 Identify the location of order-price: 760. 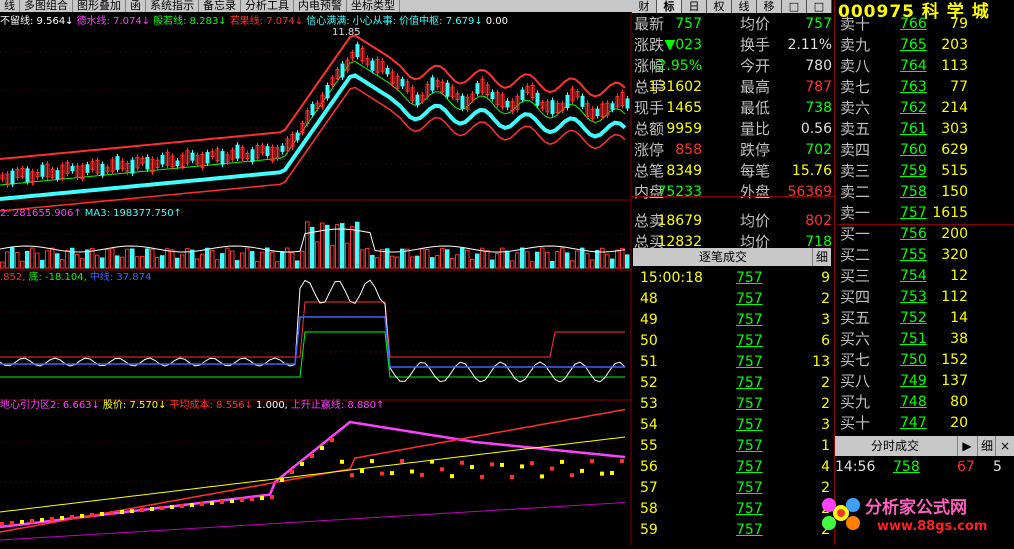
(913, 150).